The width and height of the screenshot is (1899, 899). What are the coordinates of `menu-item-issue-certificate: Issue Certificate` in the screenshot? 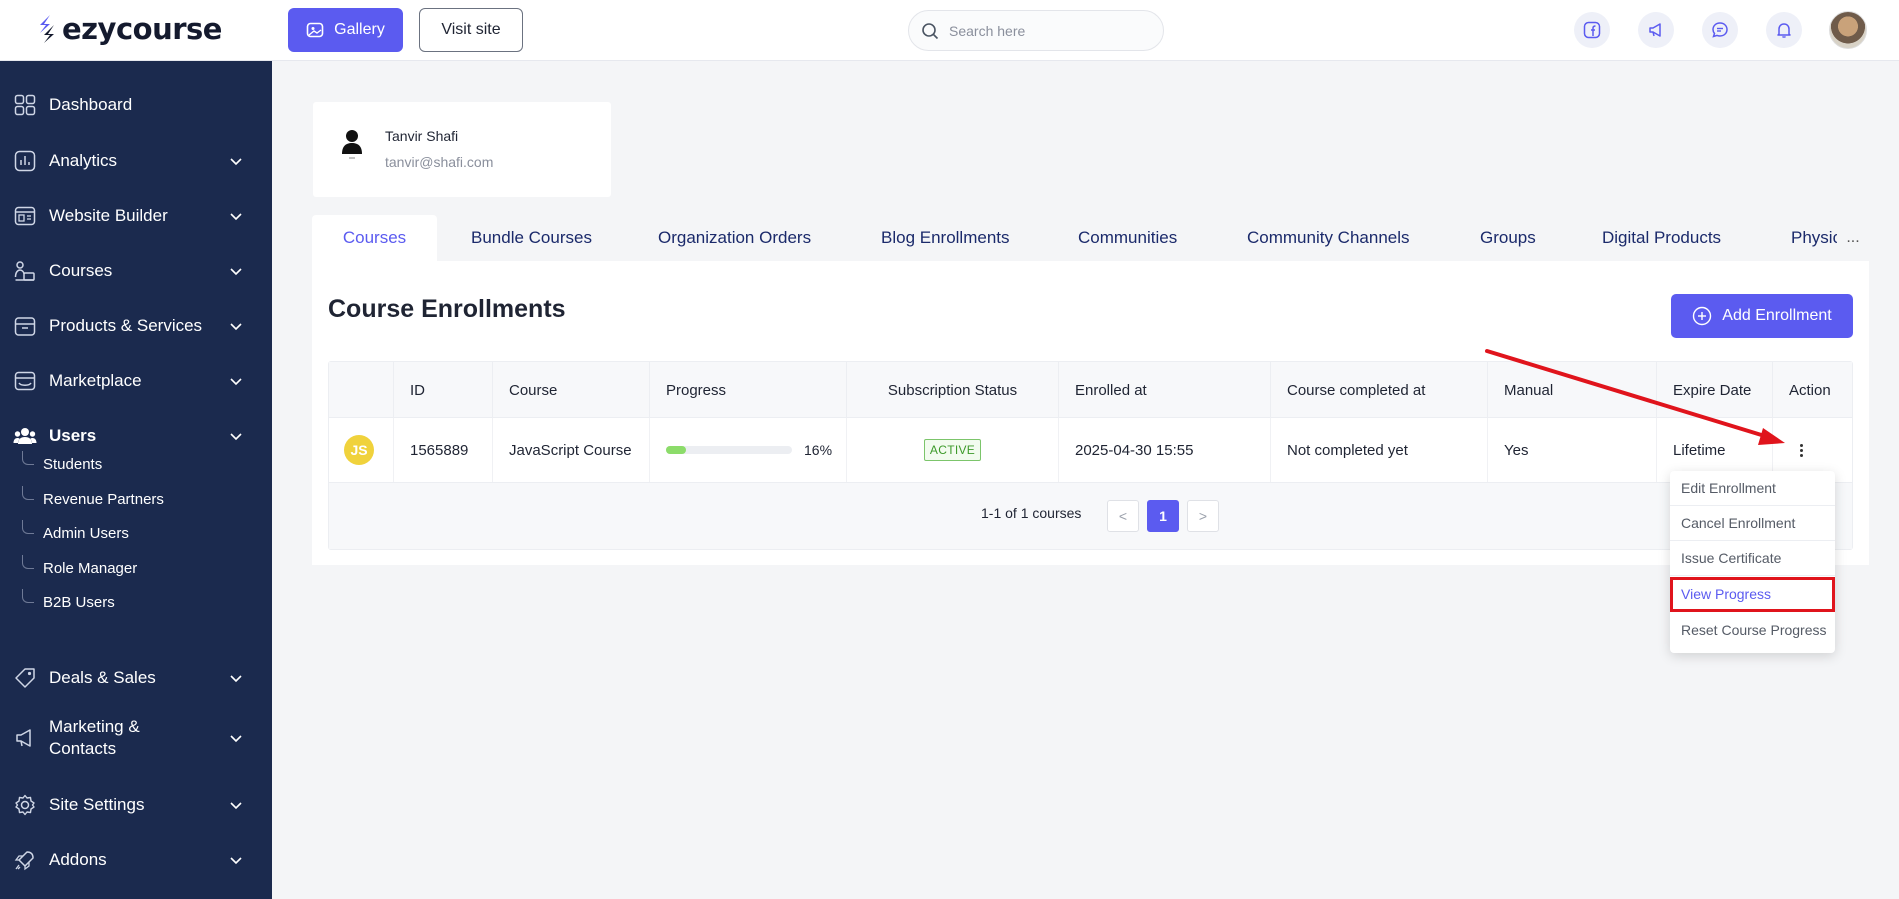 It's located at (1752, 558).